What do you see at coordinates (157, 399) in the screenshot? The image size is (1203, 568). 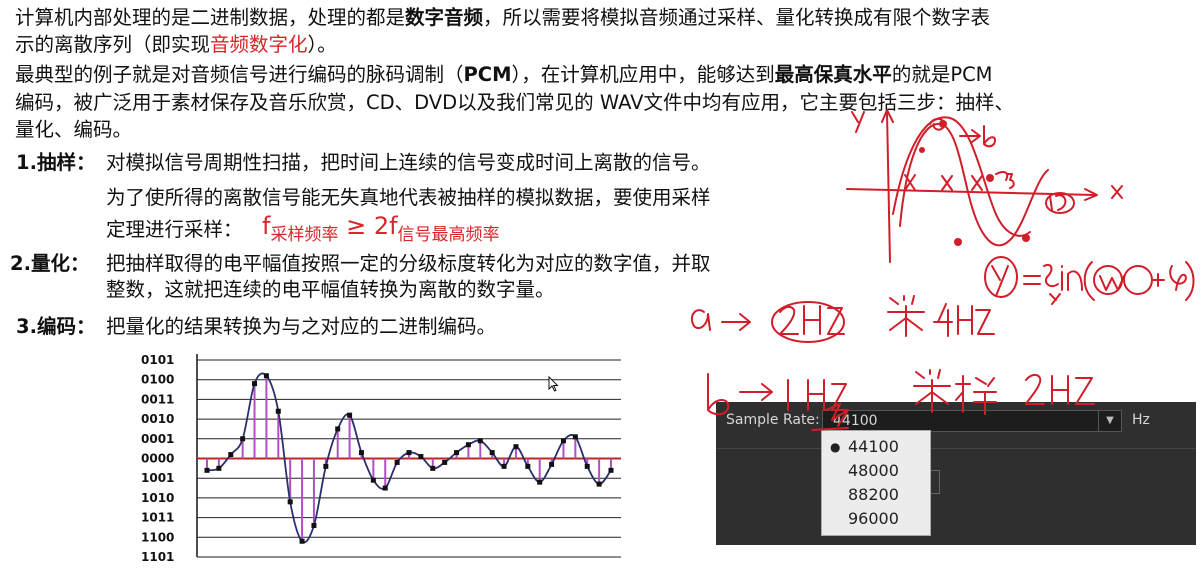 I see `y-tick-label: 0011` at bounding box center [157, 399].